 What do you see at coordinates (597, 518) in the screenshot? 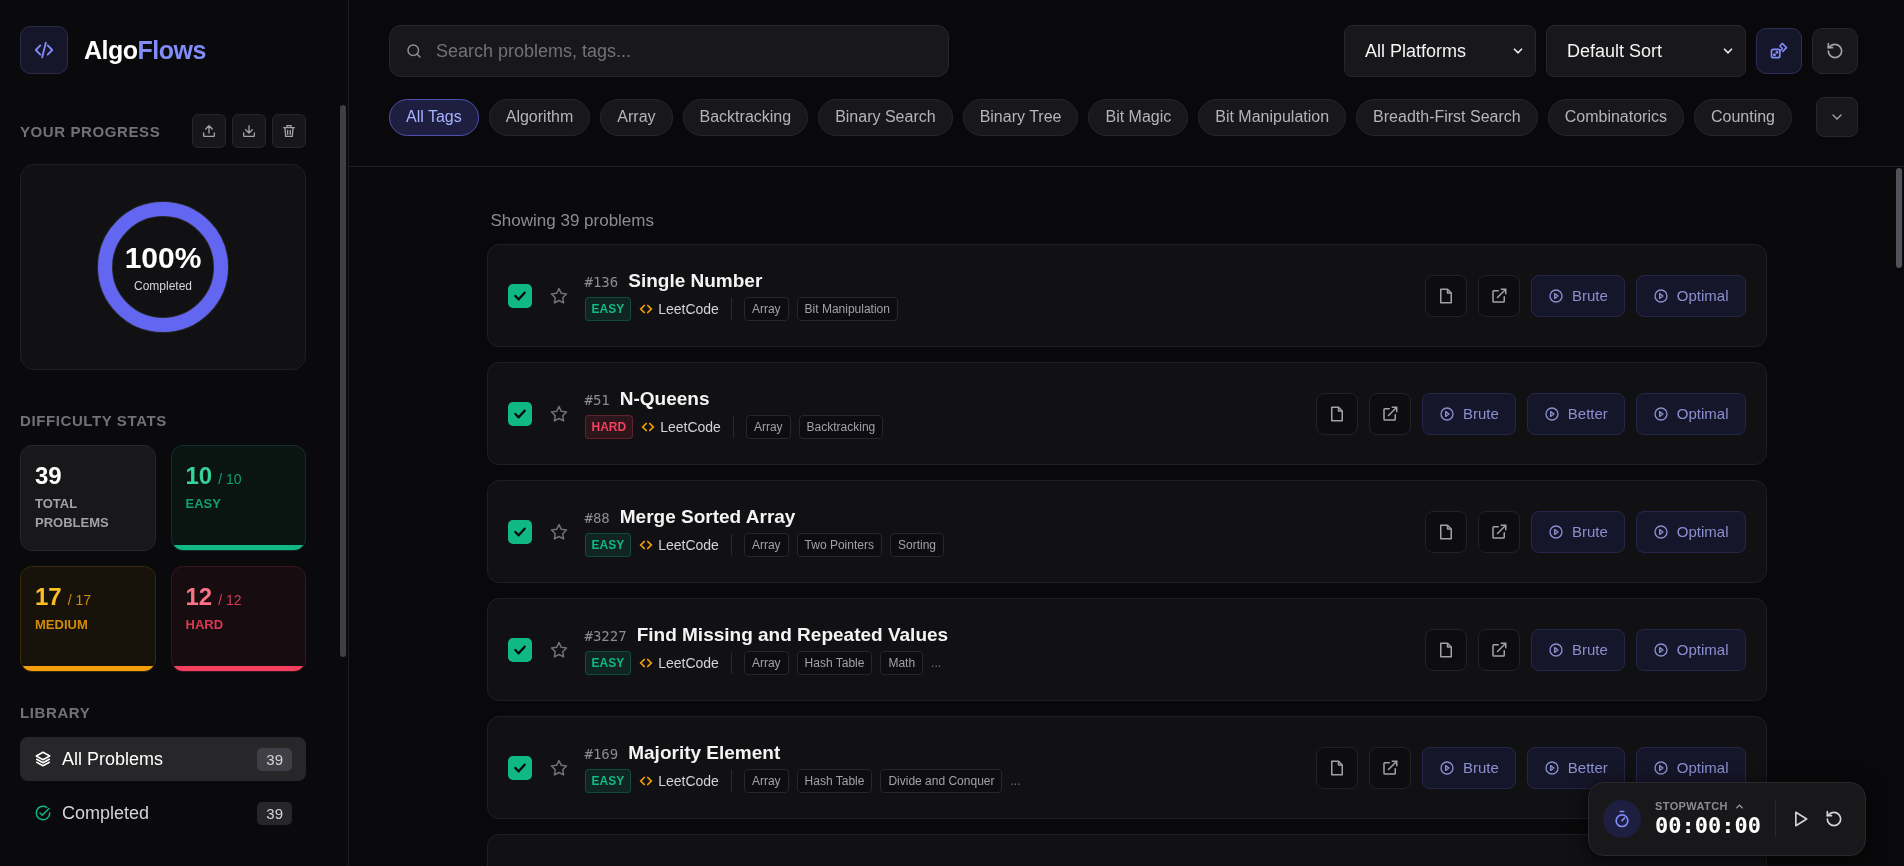
I see `problem-number: #88` at bounding box center [597, 518].